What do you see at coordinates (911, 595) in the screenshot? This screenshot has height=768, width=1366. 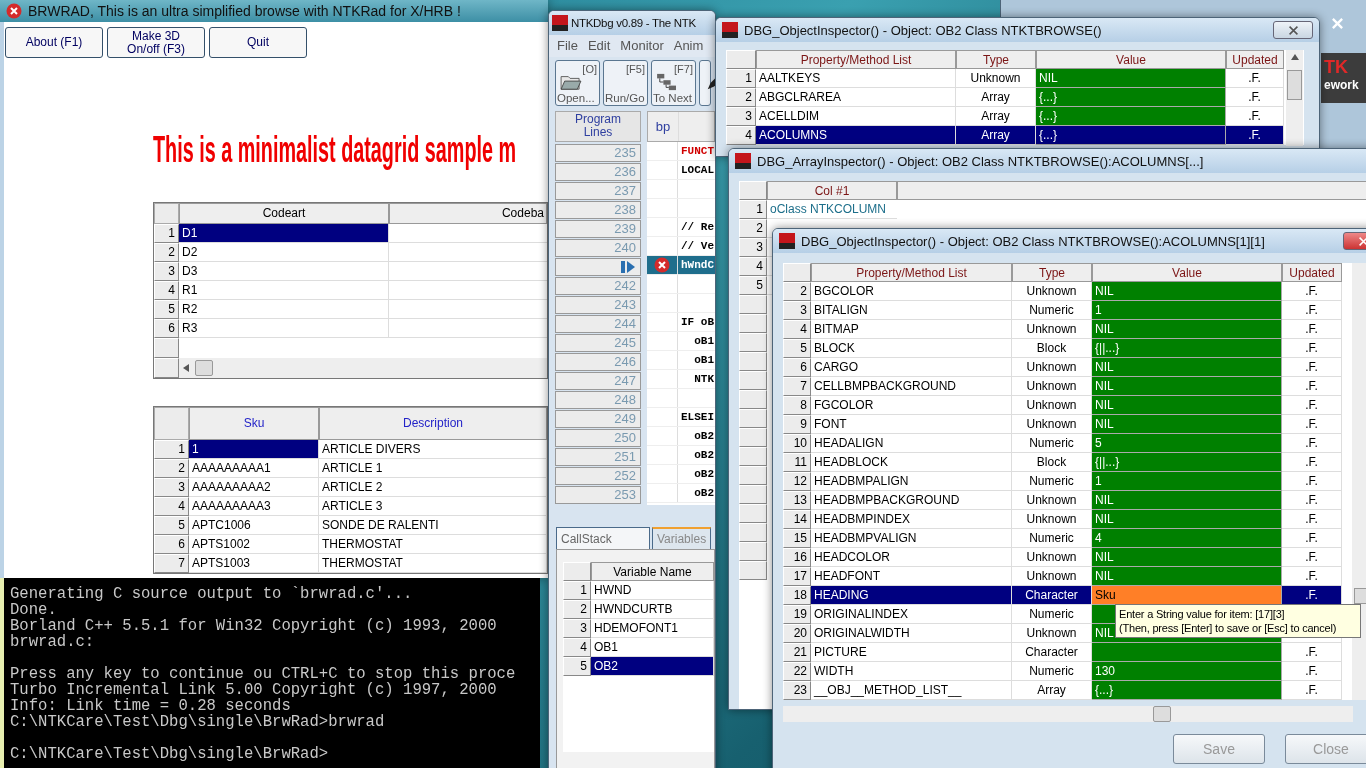 I see `table-cell: HEADING` at bounding box center [911, 595].